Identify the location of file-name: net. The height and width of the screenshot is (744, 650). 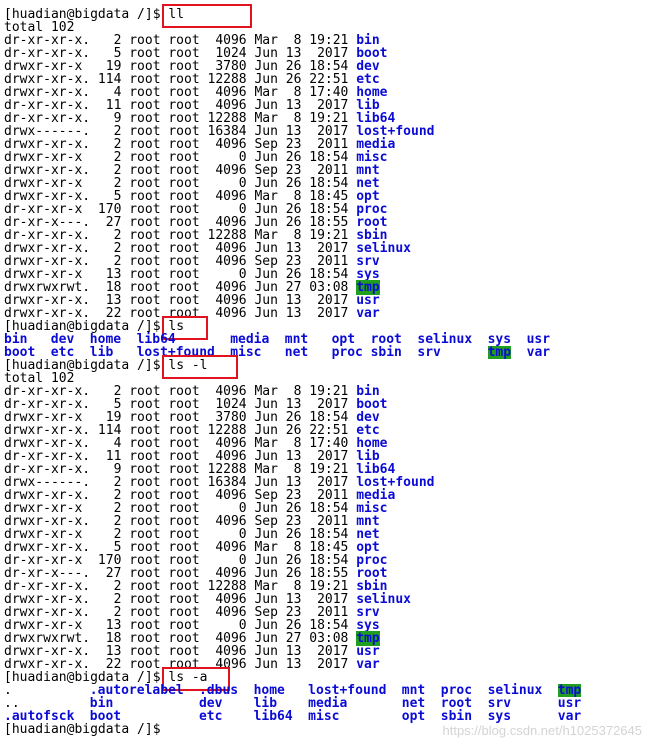
(296, 352).